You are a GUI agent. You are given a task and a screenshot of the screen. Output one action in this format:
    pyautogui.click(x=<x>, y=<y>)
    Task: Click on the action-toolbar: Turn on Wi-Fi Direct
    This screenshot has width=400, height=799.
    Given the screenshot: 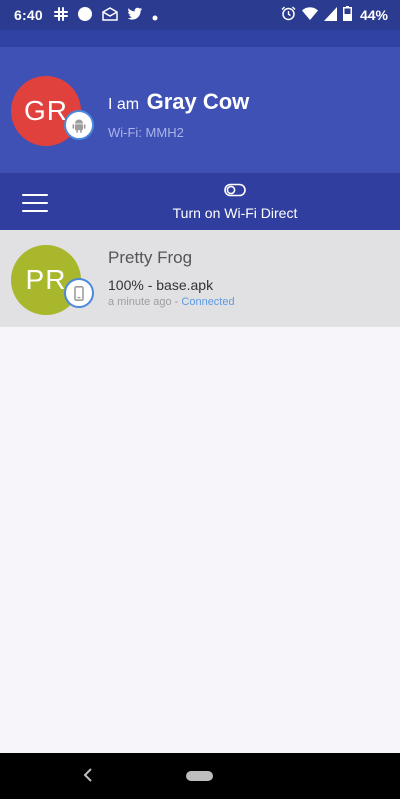 What is the action you would take?
    pyautogui.click(x=200, y=201)
    